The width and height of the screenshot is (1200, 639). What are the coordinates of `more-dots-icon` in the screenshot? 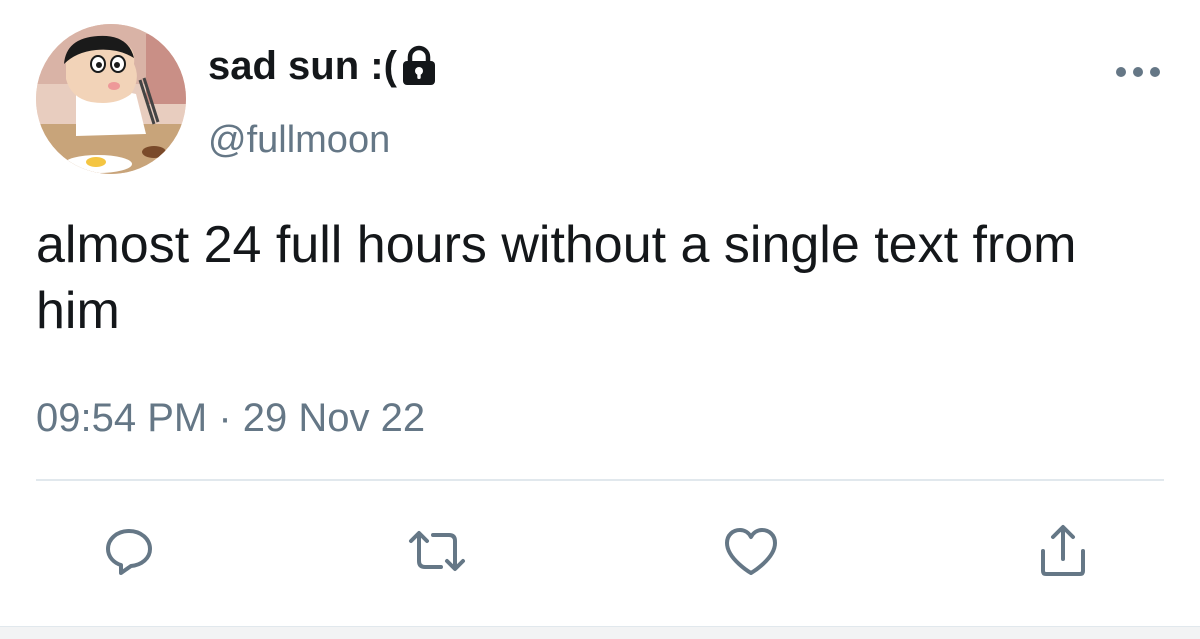 It's located at (1138, 72).